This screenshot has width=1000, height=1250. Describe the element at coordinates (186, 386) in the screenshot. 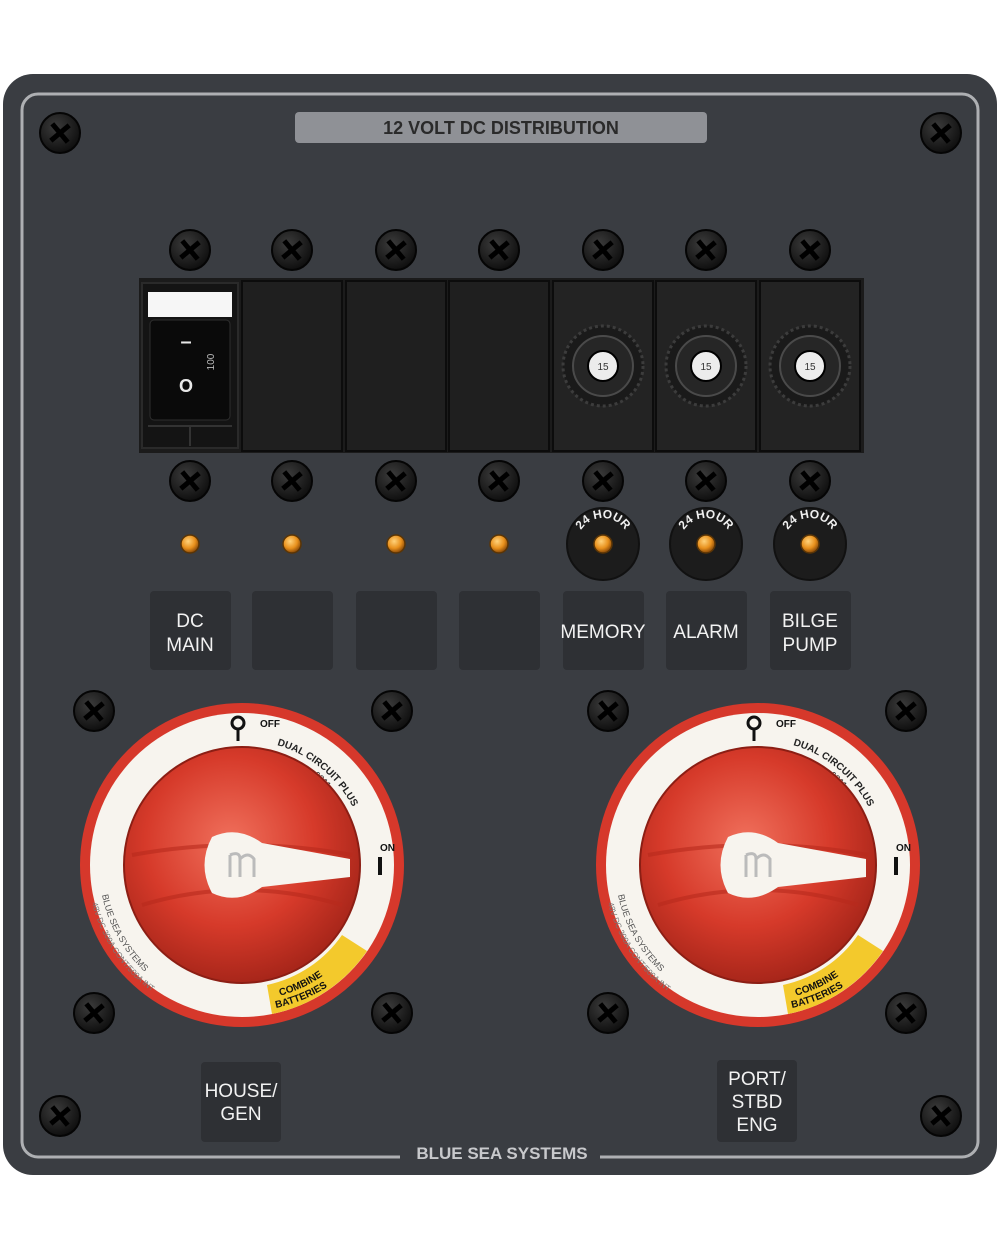

I see `breaker-off-symbol: O` at that location.